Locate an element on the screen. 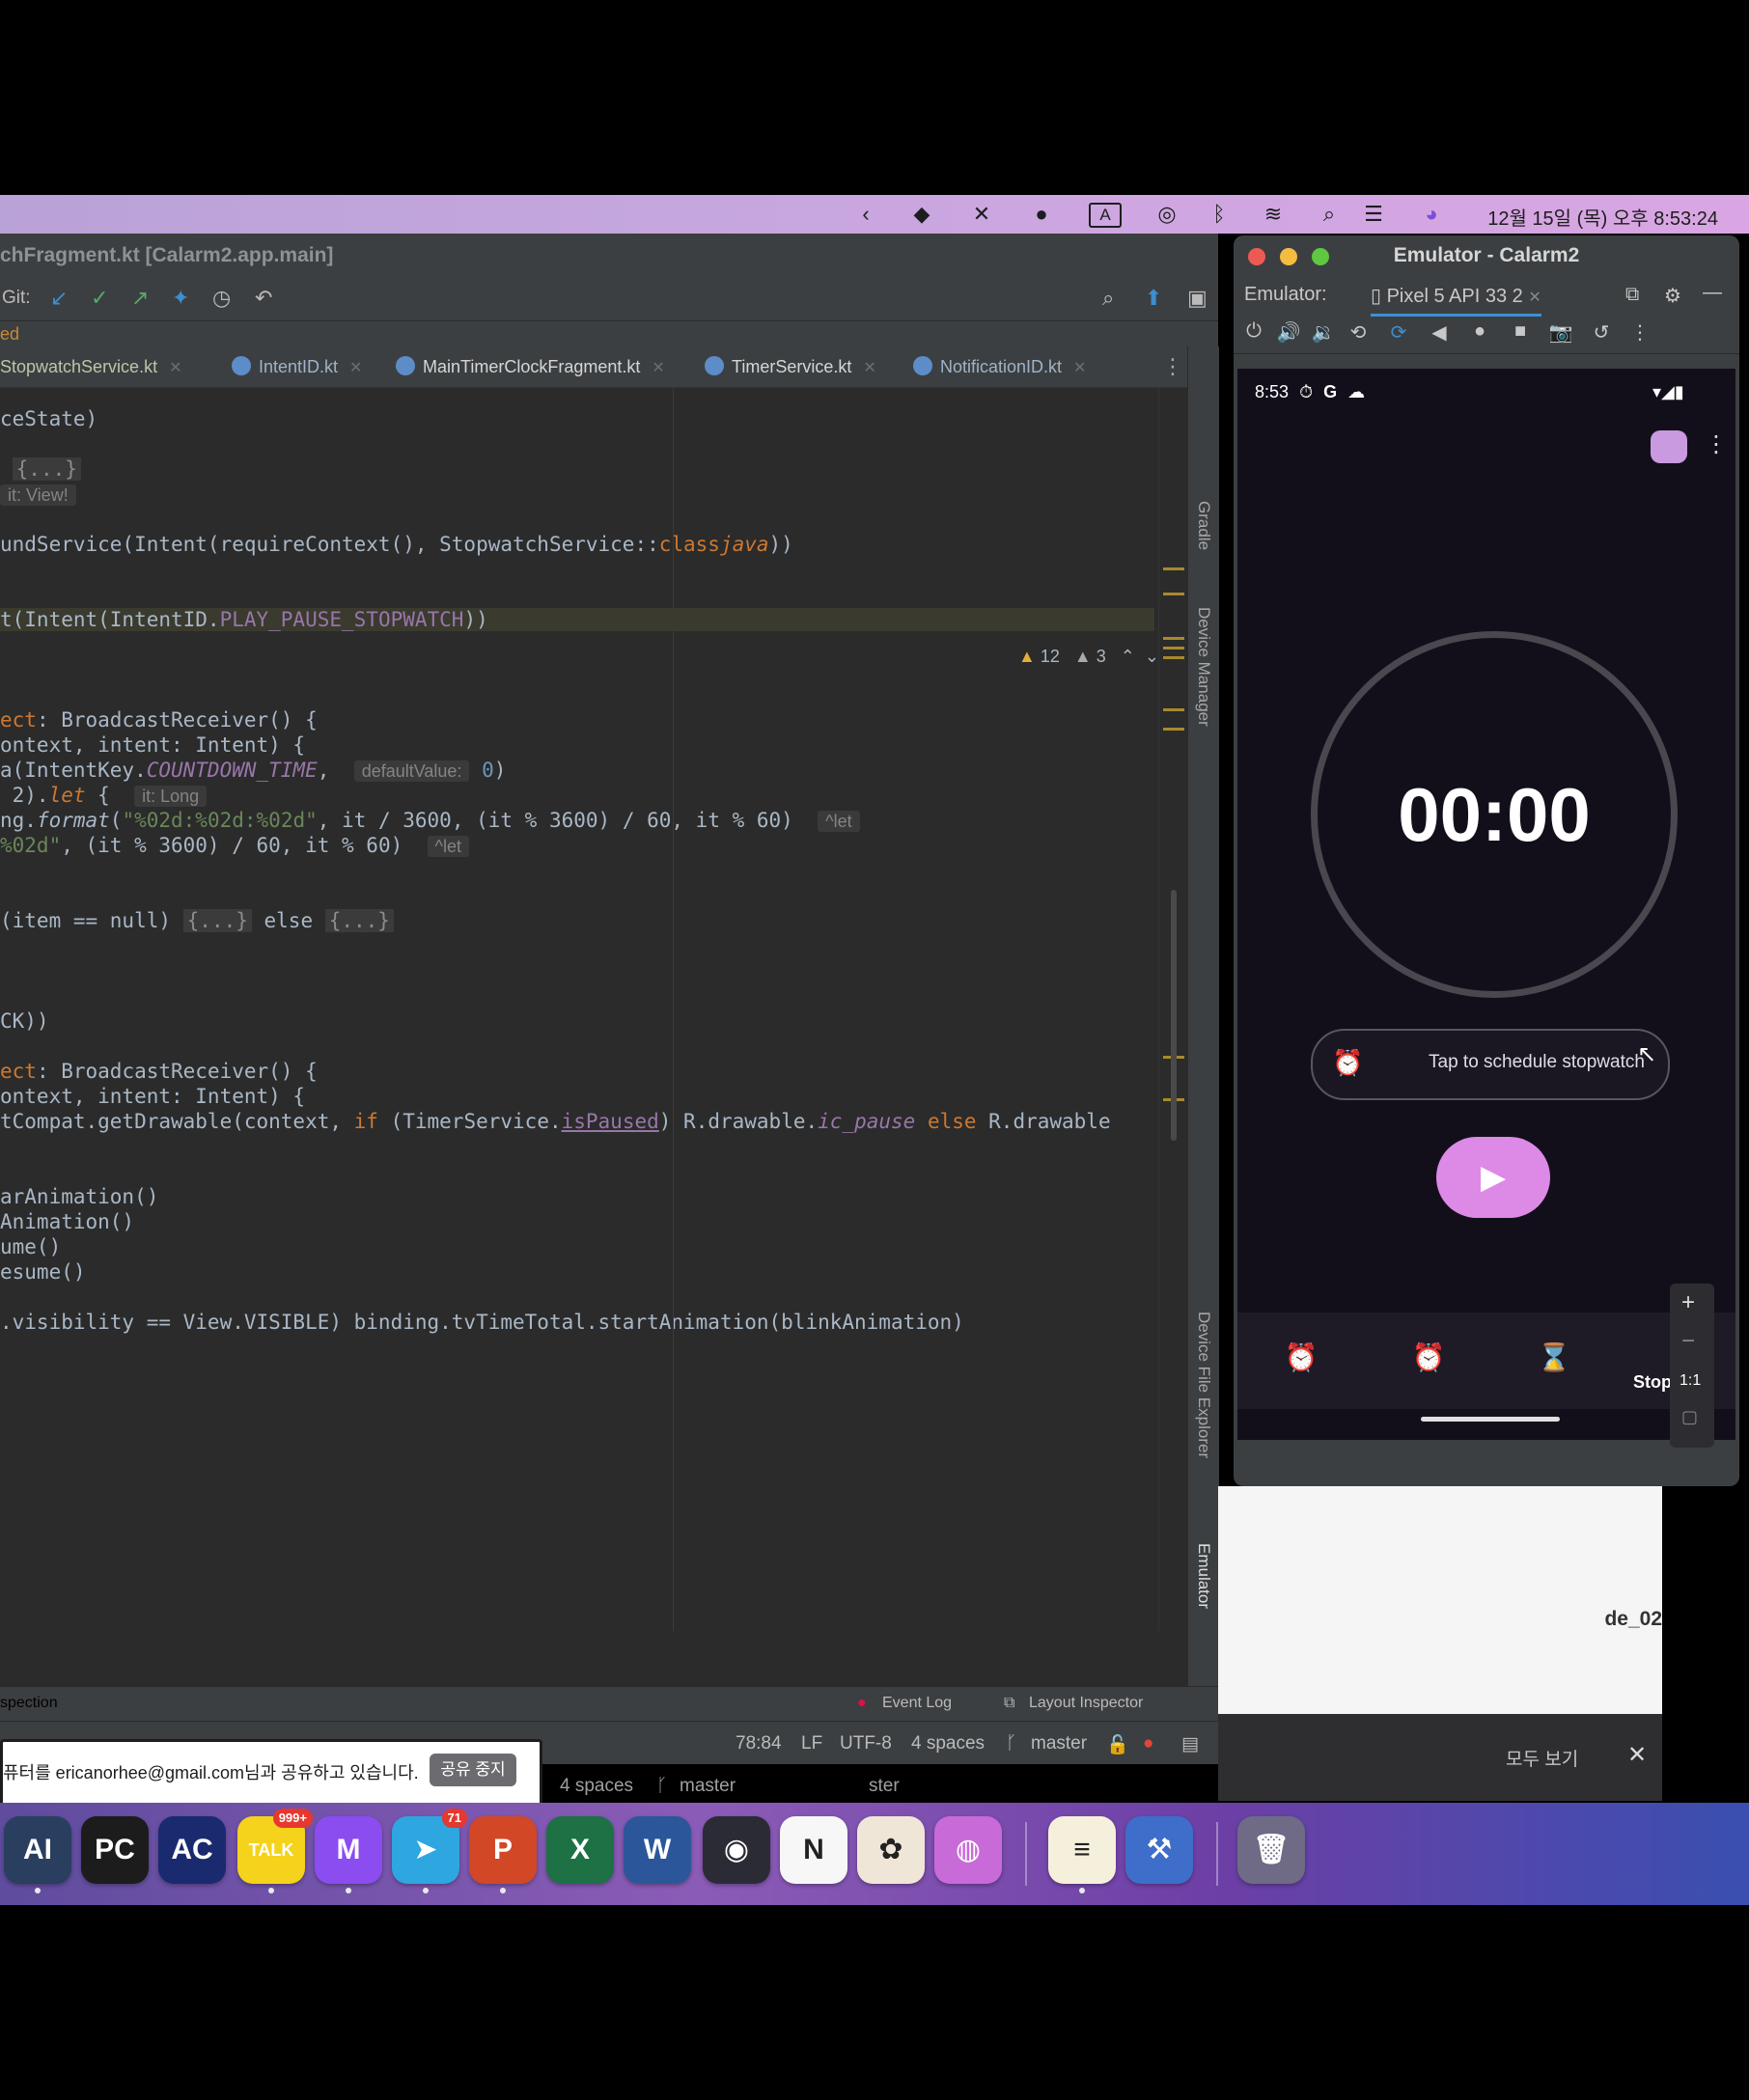  line-separator: LF is located at coordinates (811, 1744).